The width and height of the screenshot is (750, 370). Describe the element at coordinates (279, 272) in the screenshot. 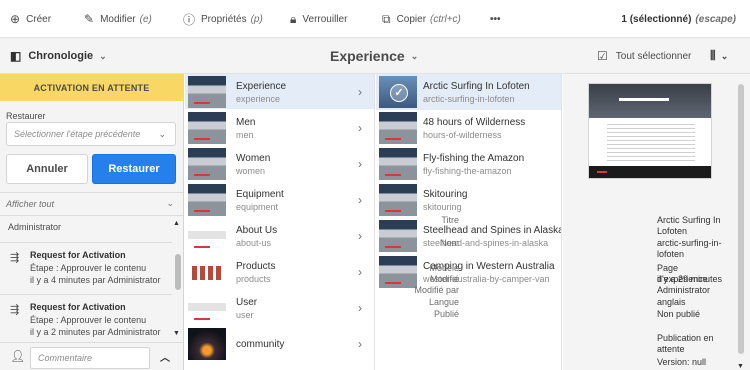

I see `list-item: Products products ›` at that location.